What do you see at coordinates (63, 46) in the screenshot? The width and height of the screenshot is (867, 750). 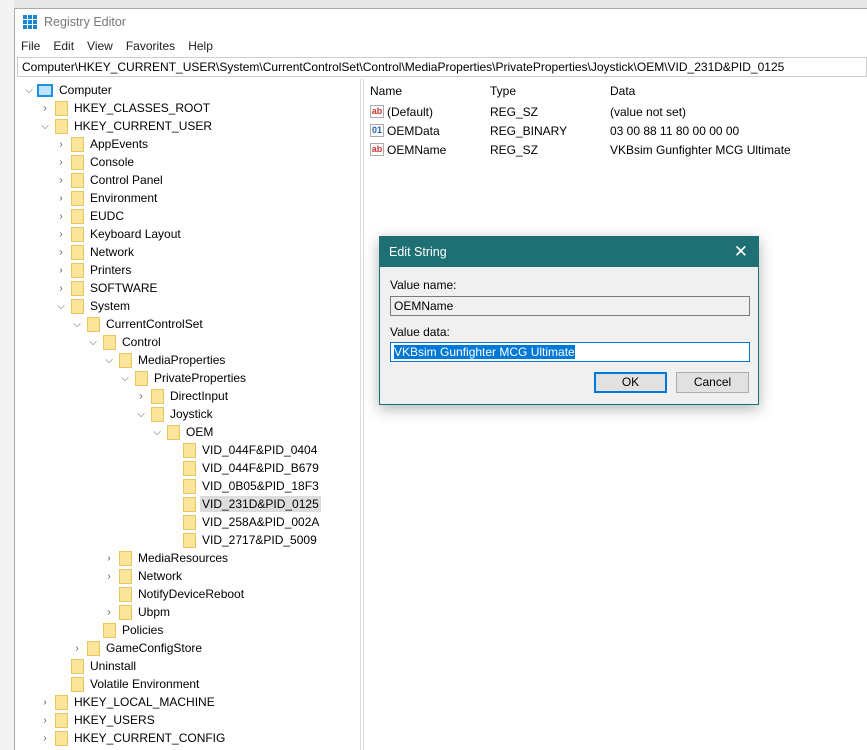 I see `menu-edit: Edit` at bounding box center [63, 46].